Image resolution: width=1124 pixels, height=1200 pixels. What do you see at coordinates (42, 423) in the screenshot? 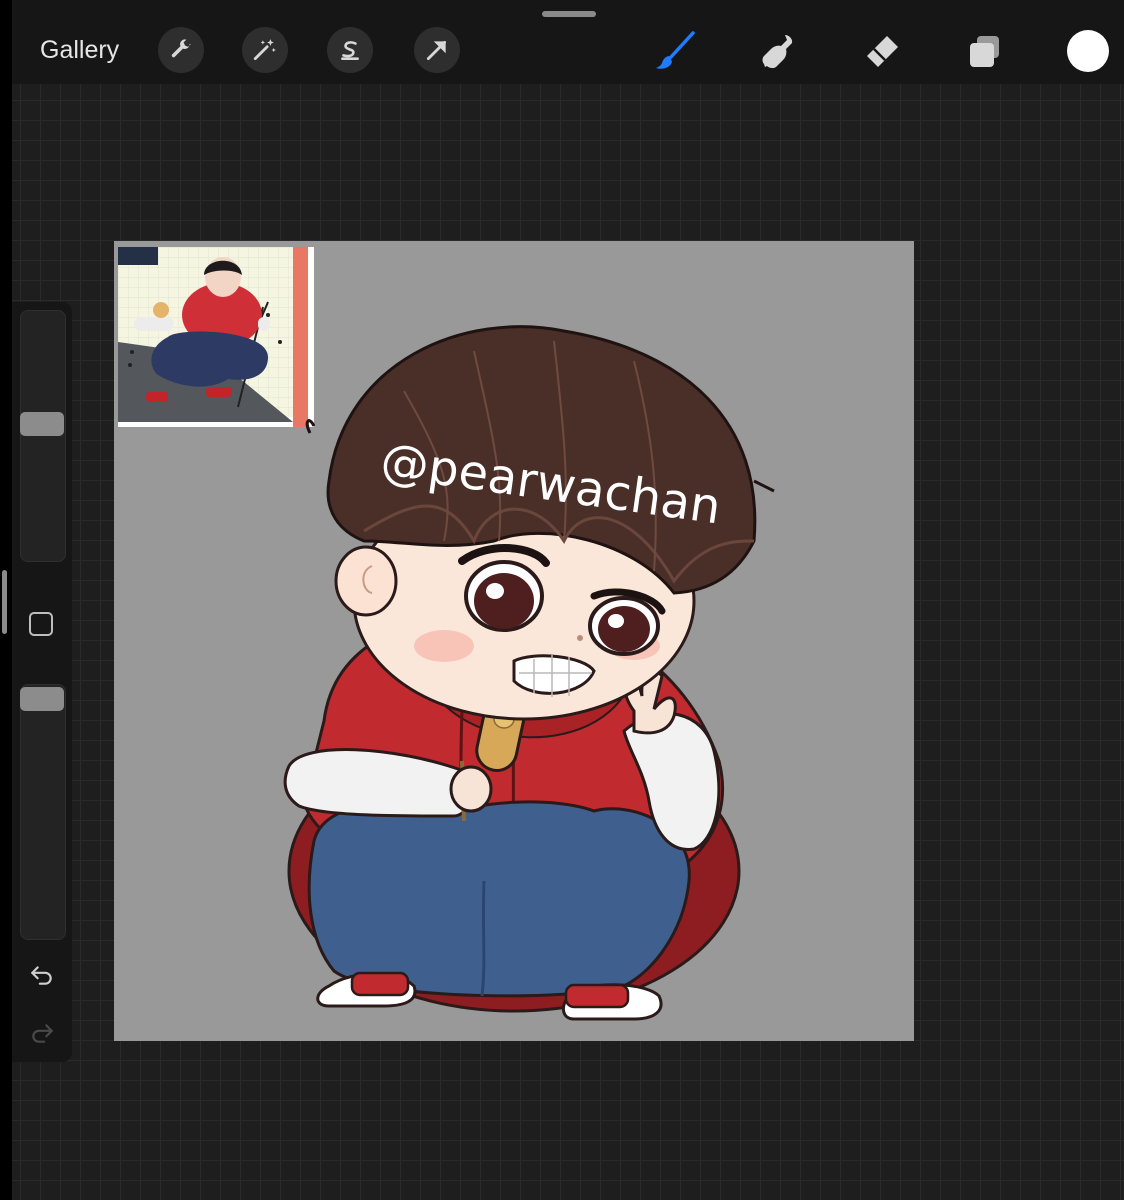
I see `brush-size-thumb` at bounding box center [42, 423].